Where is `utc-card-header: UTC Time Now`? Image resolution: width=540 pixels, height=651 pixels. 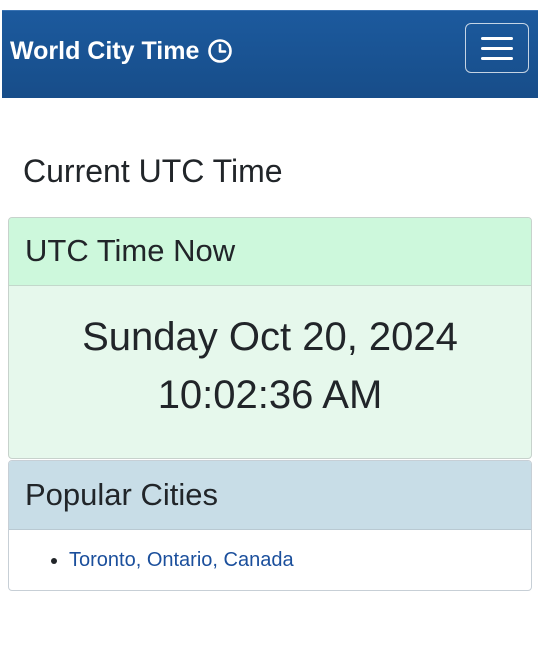
utc-card-header: UTC Time Now is located at coordinates (270, 252).